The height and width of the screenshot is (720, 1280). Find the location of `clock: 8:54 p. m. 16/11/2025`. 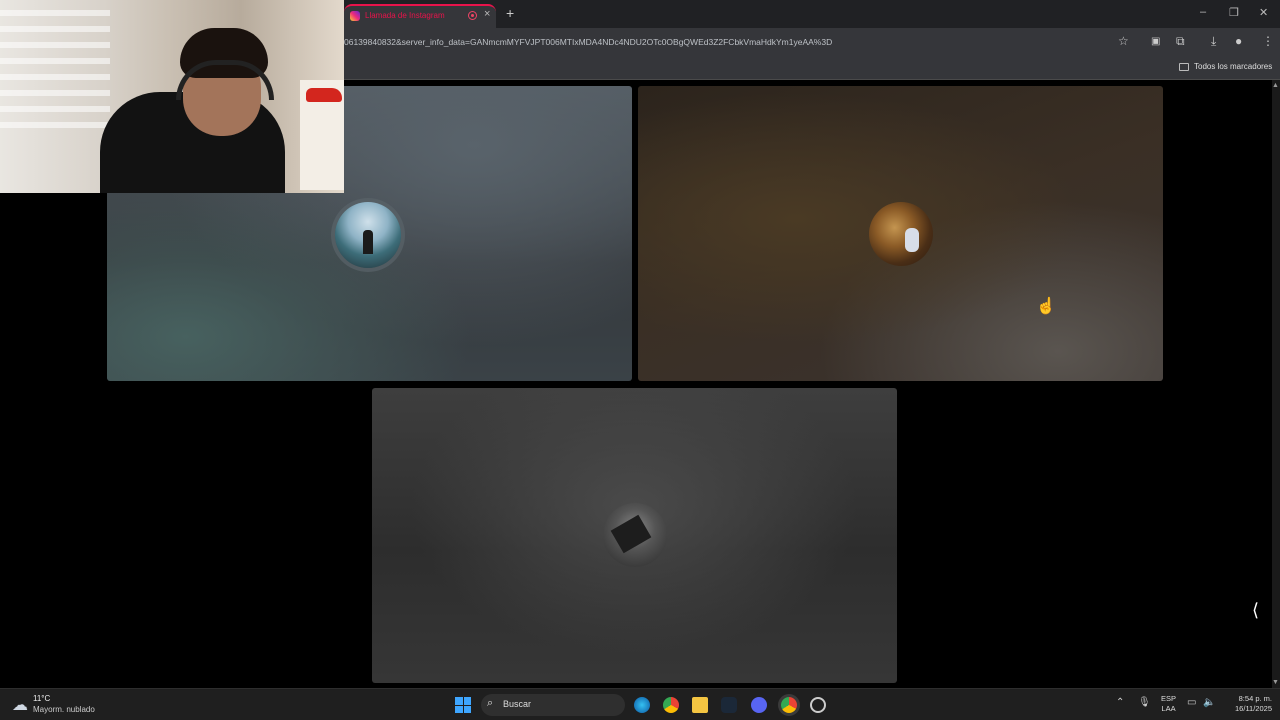

clock: 8:54 p. m. 16/11/2025 is located at coordinates (1247, 704).